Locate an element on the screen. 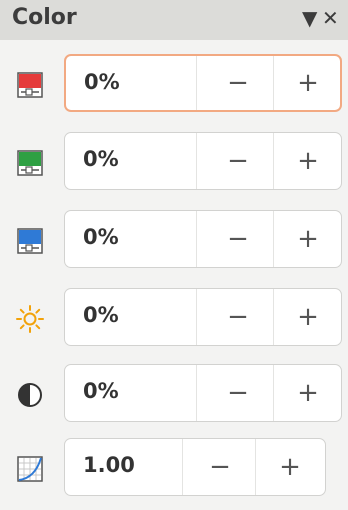 The image size is (348, 510). gamma-value: 1.00 is located at coordinates (109, 465).